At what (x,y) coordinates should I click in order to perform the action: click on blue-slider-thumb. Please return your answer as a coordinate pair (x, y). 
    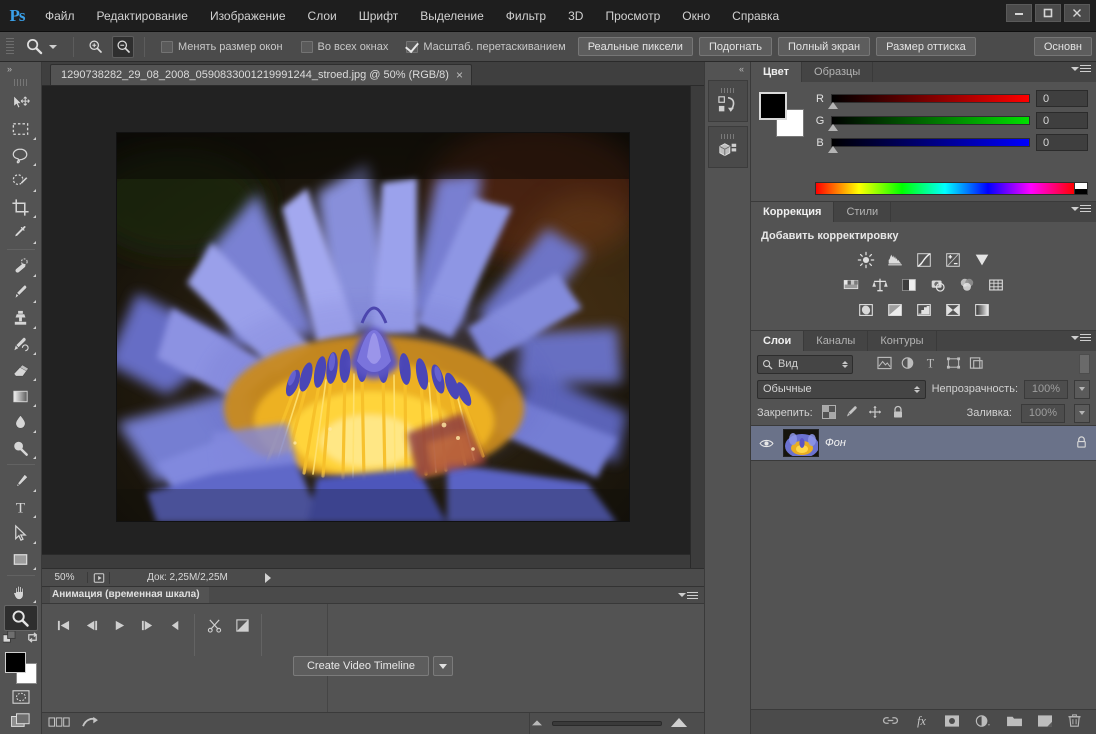
    Looking at the image, I should click on (833, 149).